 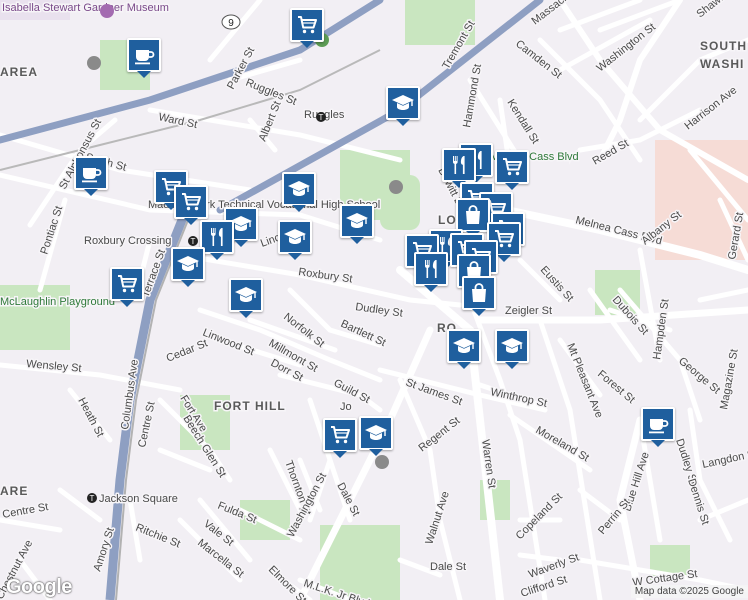 What do you see at coordinates (539, 516) in the screenshot?
I see `svg-text: Copeland St` at bounding box center [539, 516].